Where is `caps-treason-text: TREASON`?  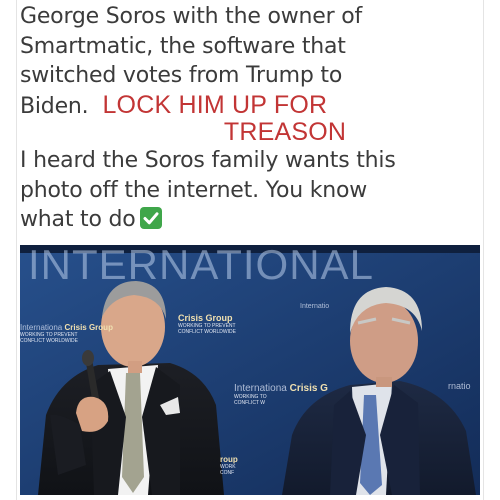
caps-treason-text: TREASON is located at coordinates (285, 132).